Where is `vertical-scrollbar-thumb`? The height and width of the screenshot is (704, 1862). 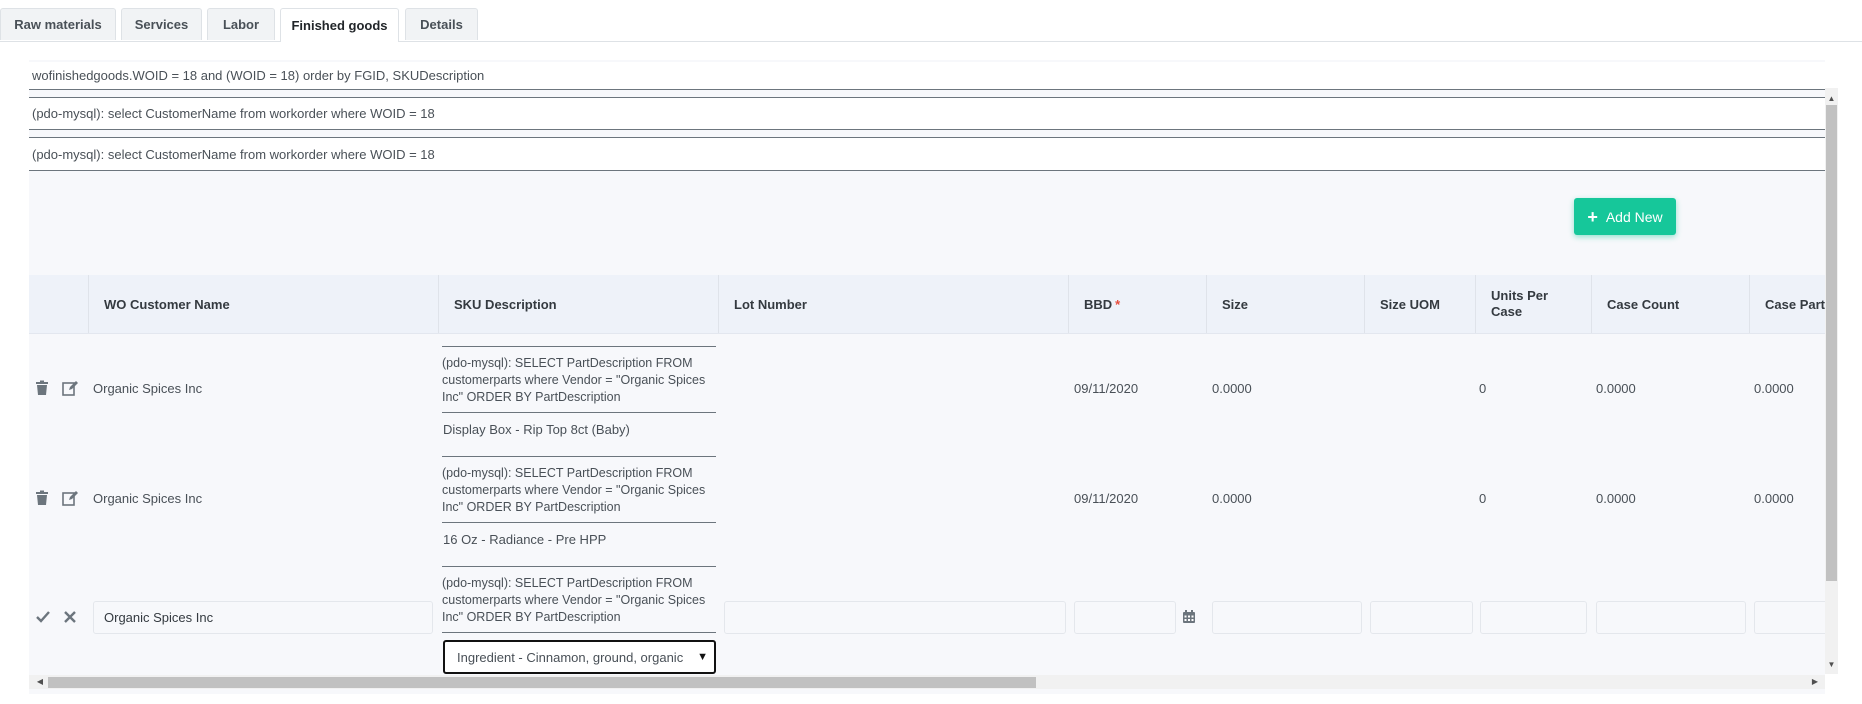
vertical-scrollbar-thumb is located at coordinates (1831, 343).